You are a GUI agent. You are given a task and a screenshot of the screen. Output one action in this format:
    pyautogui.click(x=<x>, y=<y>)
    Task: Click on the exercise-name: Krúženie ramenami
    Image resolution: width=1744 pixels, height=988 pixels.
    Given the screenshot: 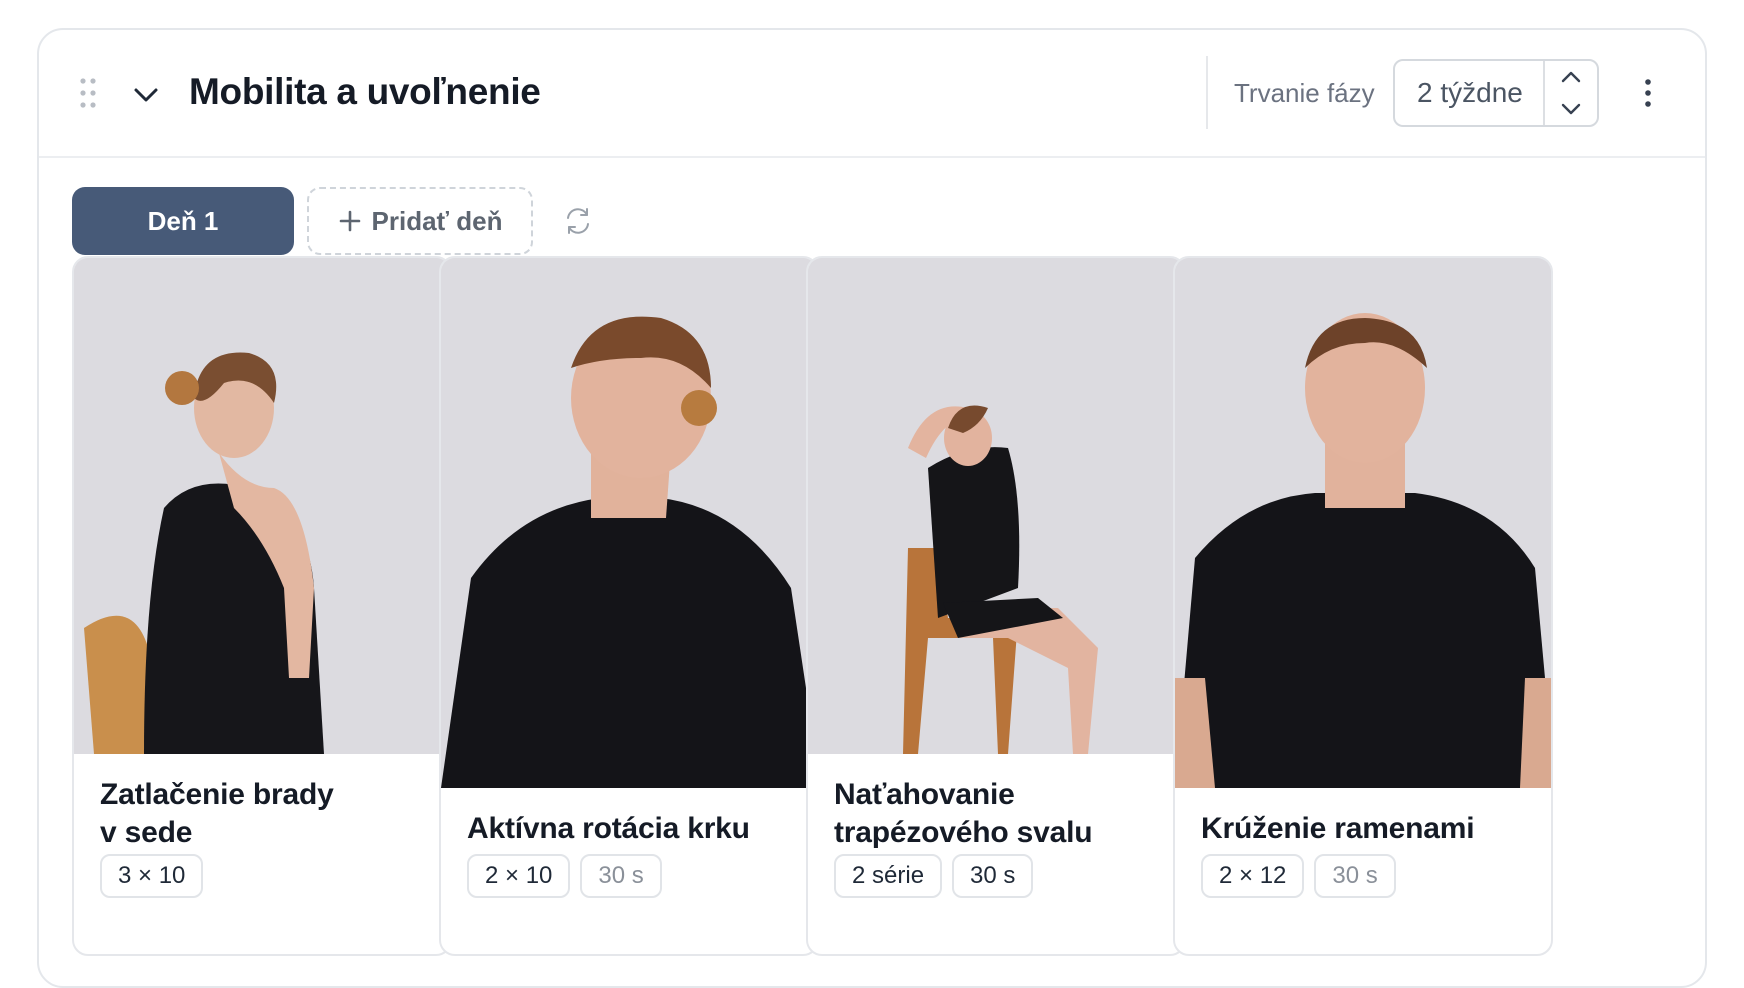 What is the action you would take?
    pyautogui.click(x=1338, y=829)
    